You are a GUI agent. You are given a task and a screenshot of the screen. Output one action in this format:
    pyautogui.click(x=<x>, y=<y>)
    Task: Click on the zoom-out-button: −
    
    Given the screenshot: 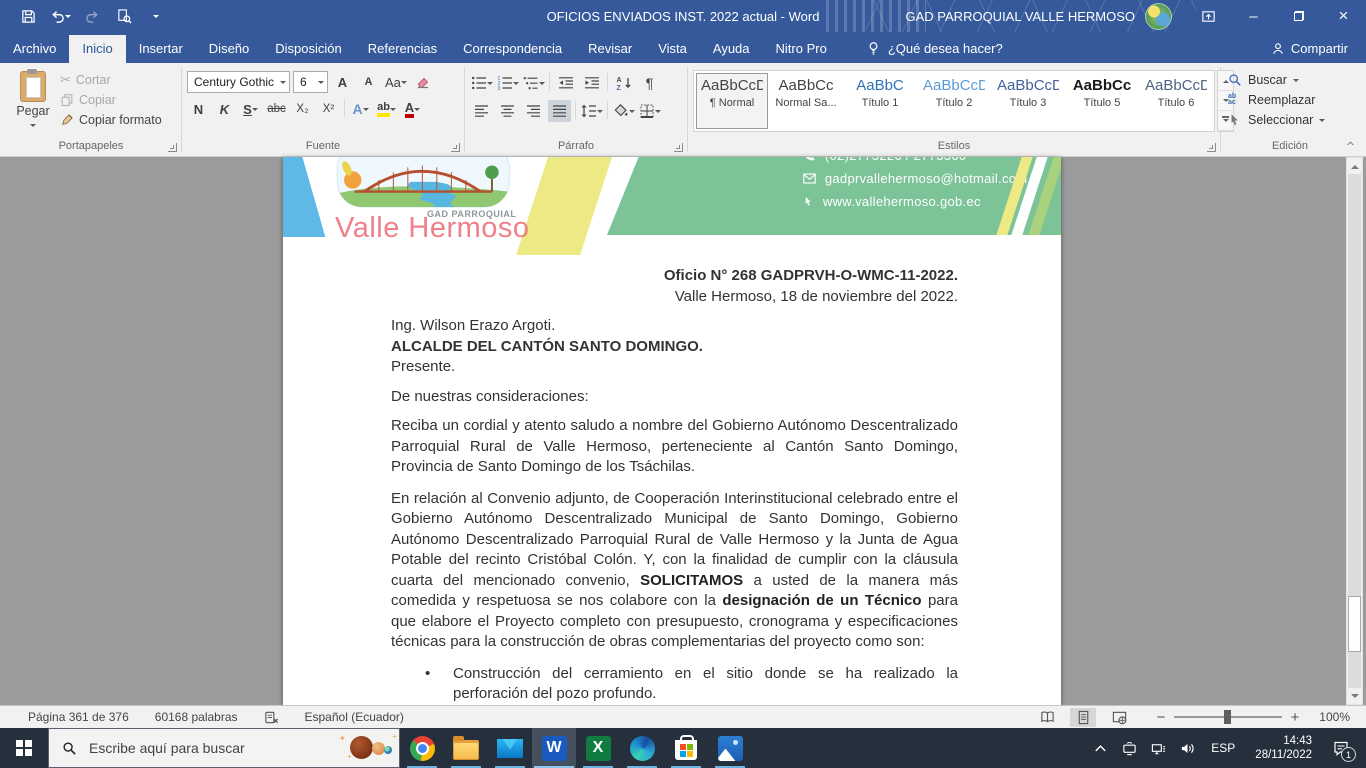 What is the action you would take?
    pyautogui.click(x=1161, y=717)
    